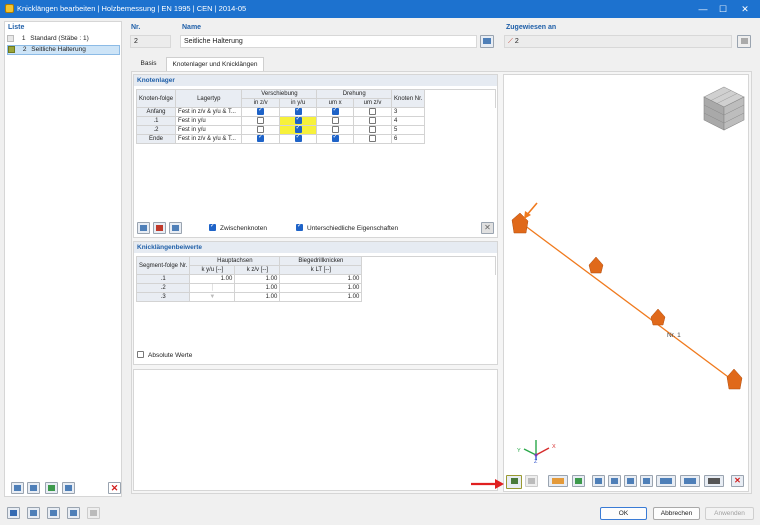 This screenshot has width=760, height=525. What do you see at coordinates (723, 9) in the screenshot?
I see `maximize-icon: ☐` at bounding box center [723, 9].